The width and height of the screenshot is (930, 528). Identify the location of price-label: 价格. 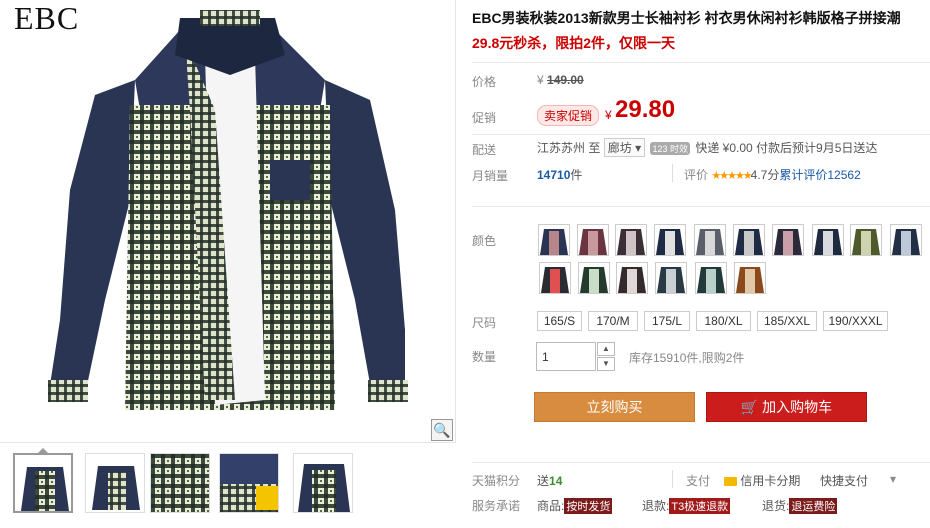
(484, 82).